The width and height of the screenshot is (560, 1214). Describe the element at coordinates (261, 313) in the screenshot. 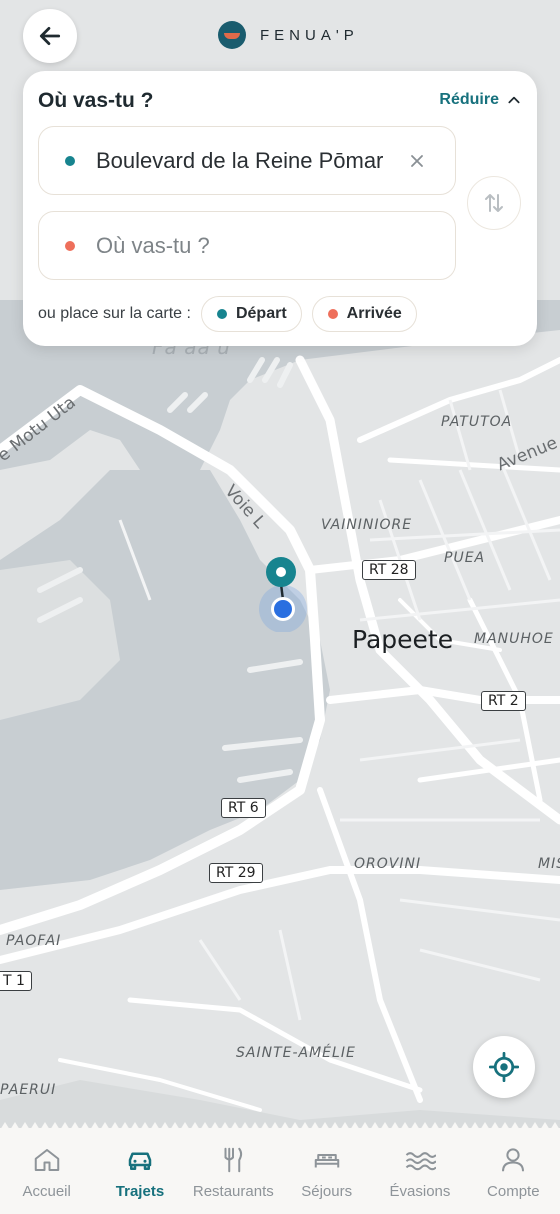

I see `departure-chip-label: Départ` at that location.